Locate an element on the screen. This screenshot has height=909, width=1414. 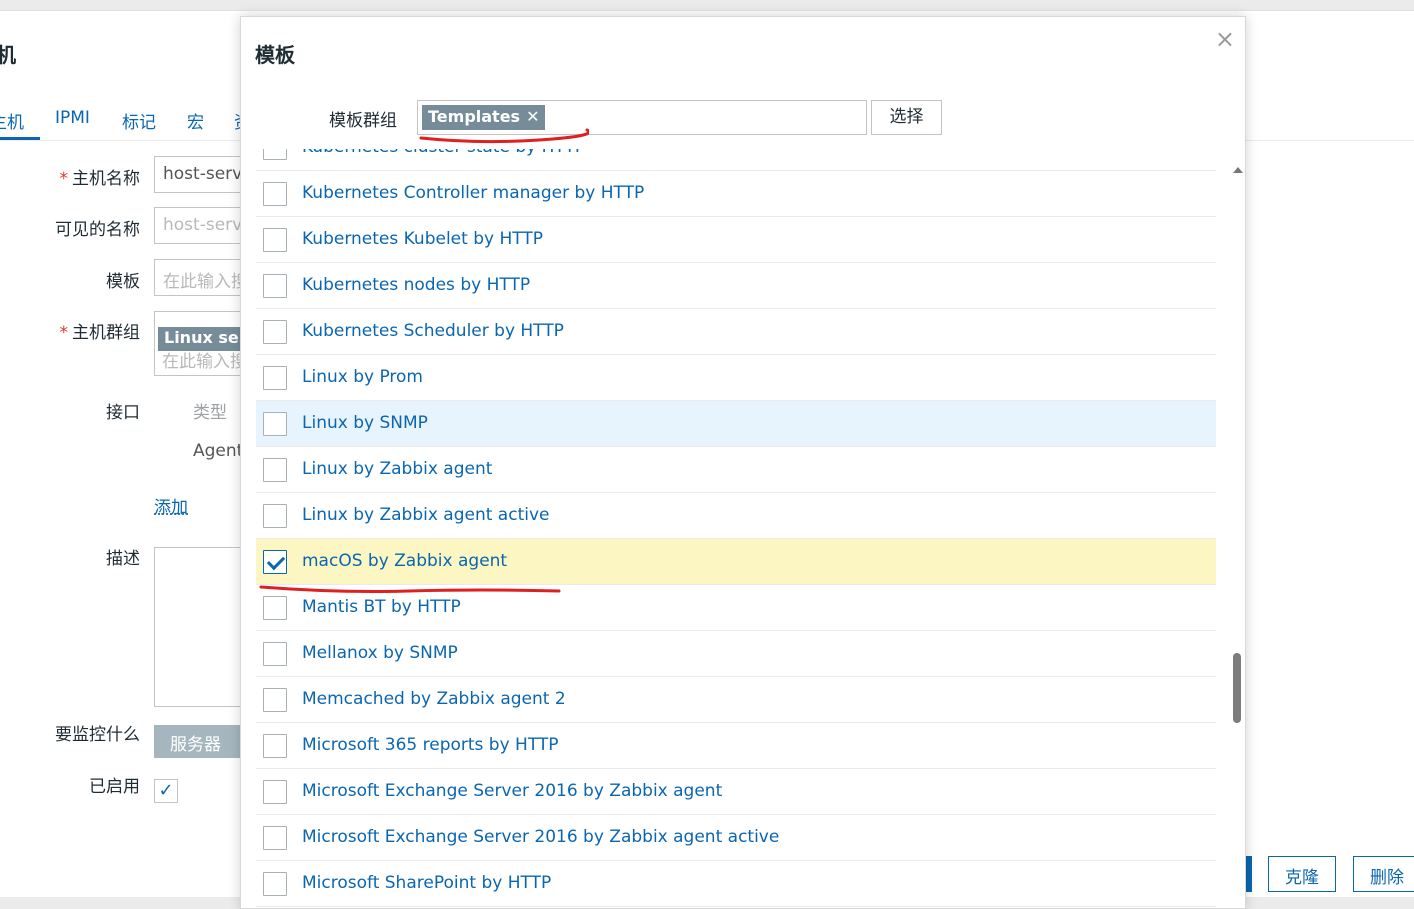
list-item: Memcached by Zabbix agent 2 is located at coordinates (736, 700).